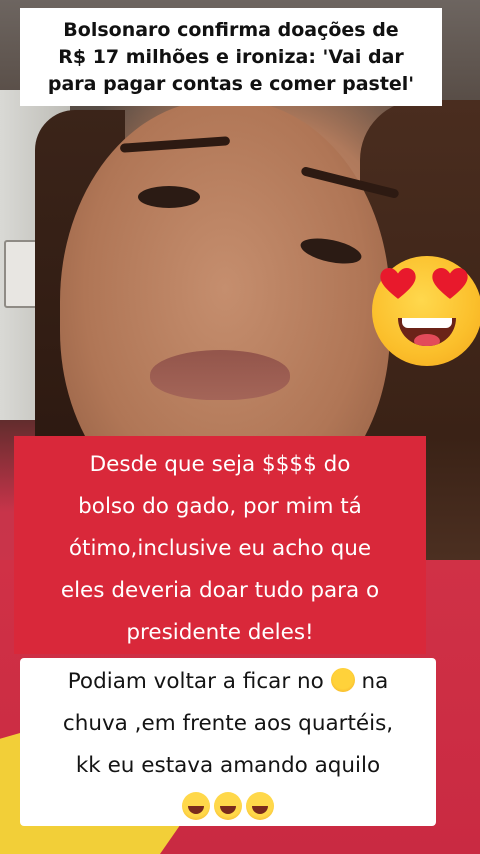 The width and height of the screenshot is (480, 854). What do you see at coordinates (220, 375) in the screenshot?
I see `lips` at bounding box center [220, 375].